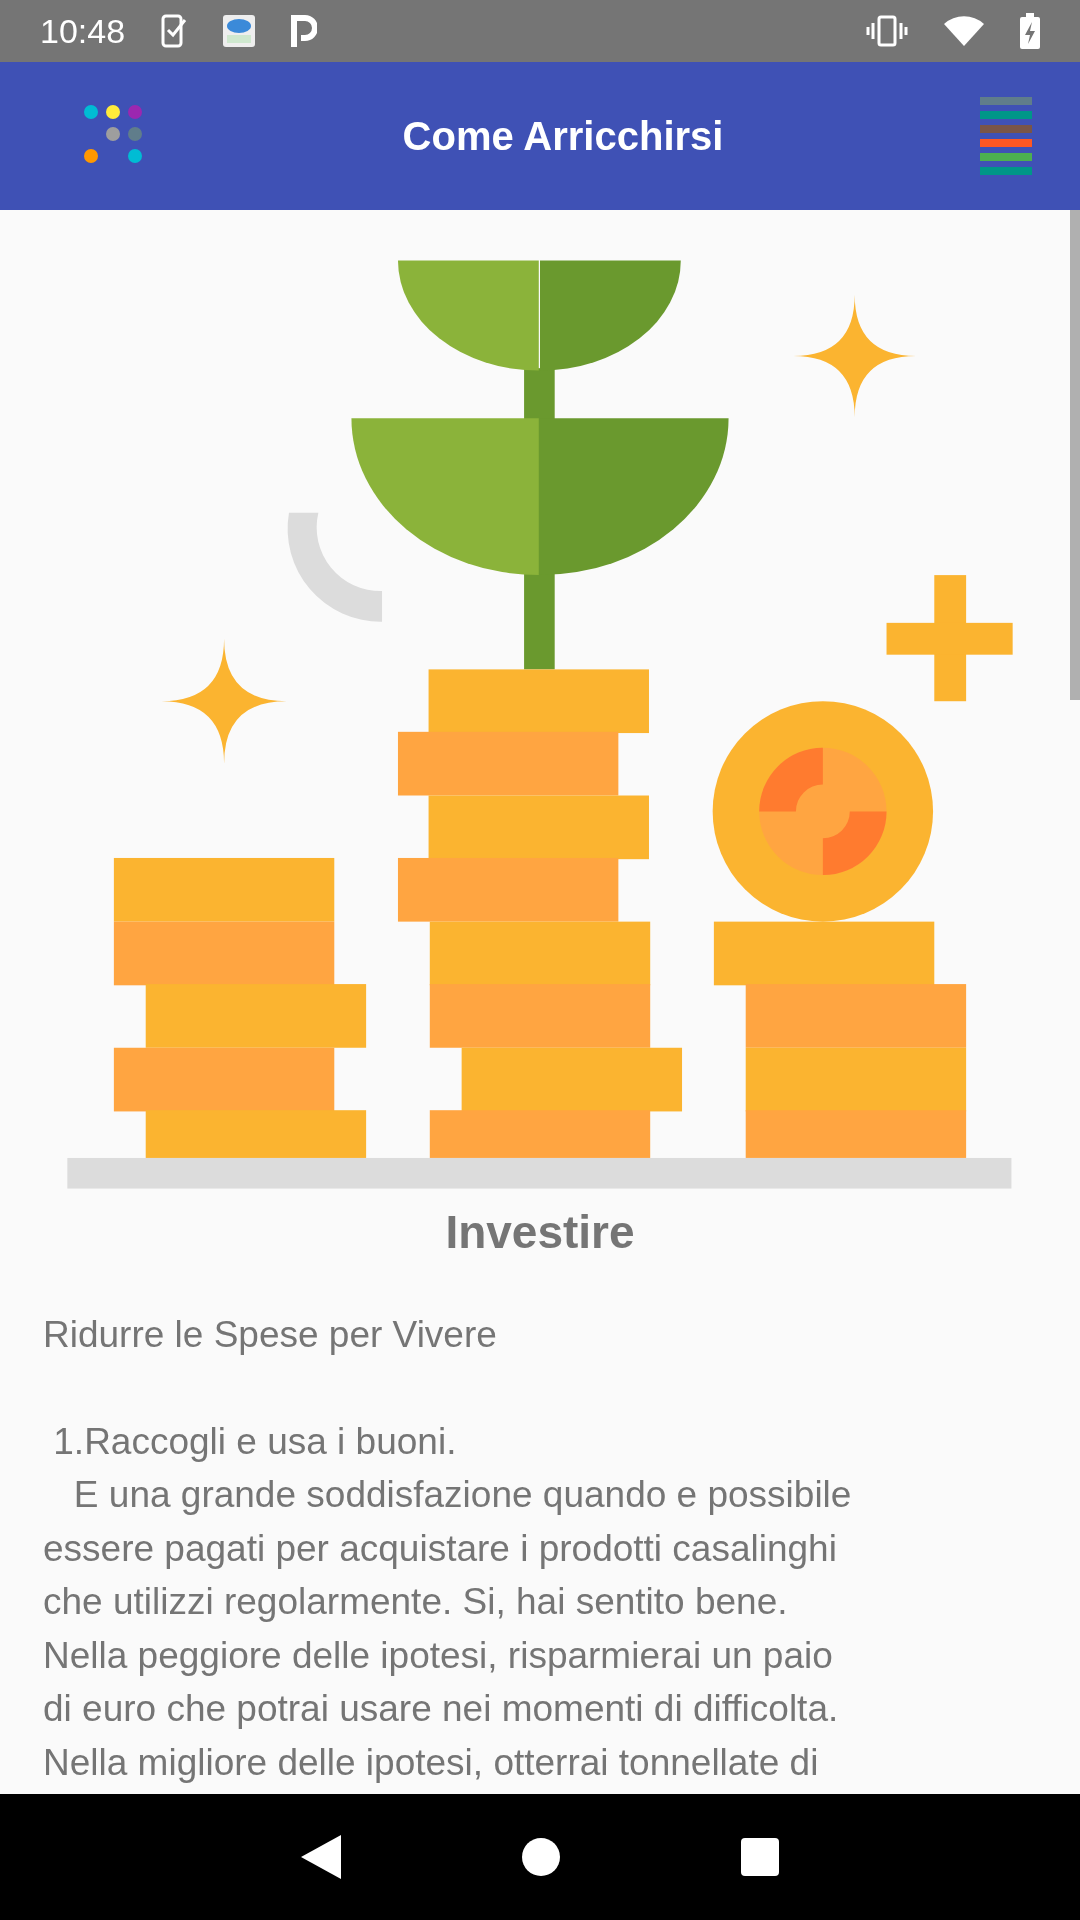  Describe the element at coordinates (239, 31) in the screenshot. I see `cloud-app-icon` at that location.